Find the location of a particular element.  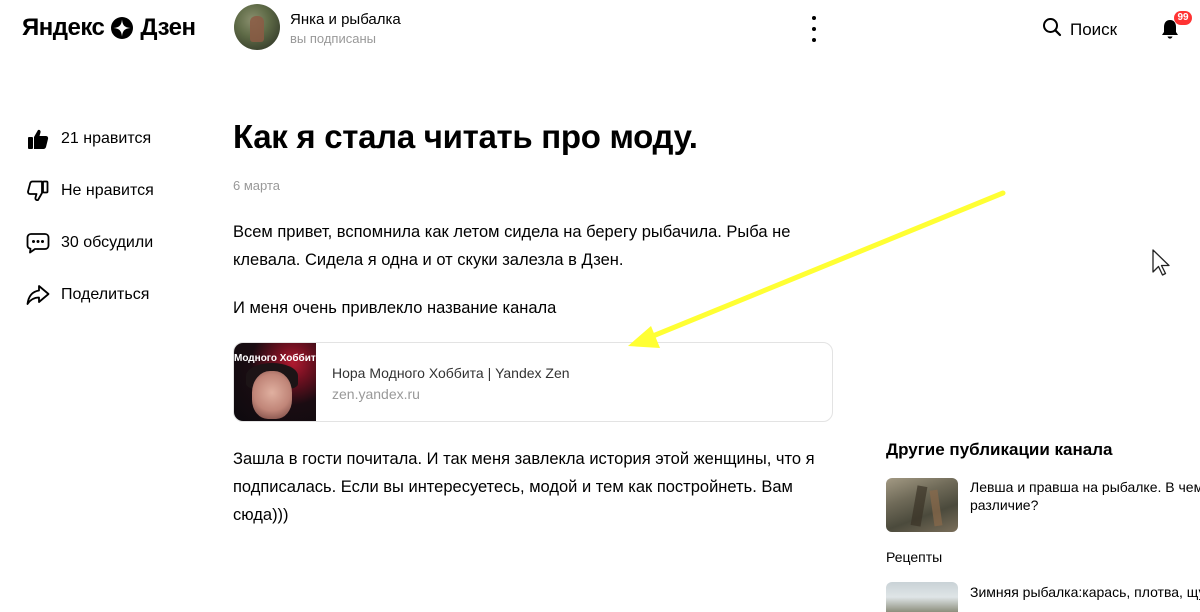

more-dots-icon is located at coordinates (814, 18).